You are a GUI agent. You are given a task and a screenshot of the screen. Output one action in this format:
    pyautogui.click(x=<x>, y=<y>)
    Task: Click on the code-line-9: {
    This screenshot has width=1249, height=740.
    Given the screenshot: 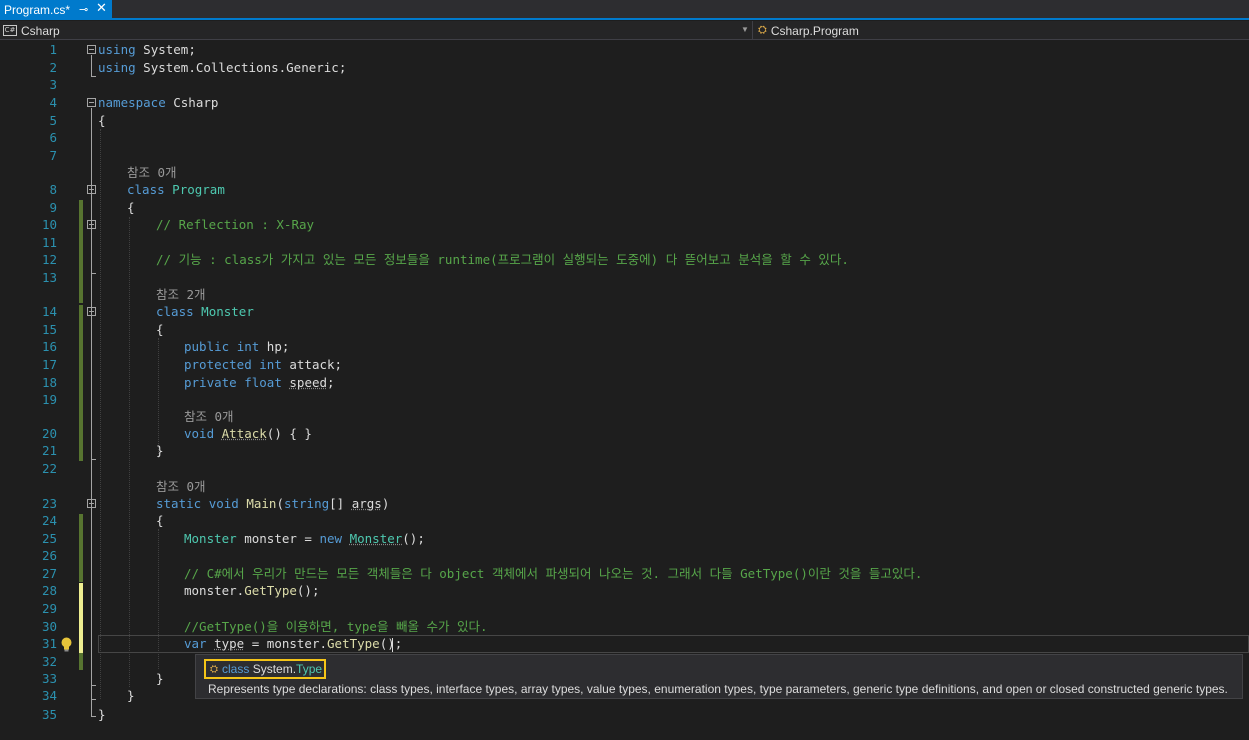 What is the action you would take?
    pyautogui.click(x=131, y=207)
    